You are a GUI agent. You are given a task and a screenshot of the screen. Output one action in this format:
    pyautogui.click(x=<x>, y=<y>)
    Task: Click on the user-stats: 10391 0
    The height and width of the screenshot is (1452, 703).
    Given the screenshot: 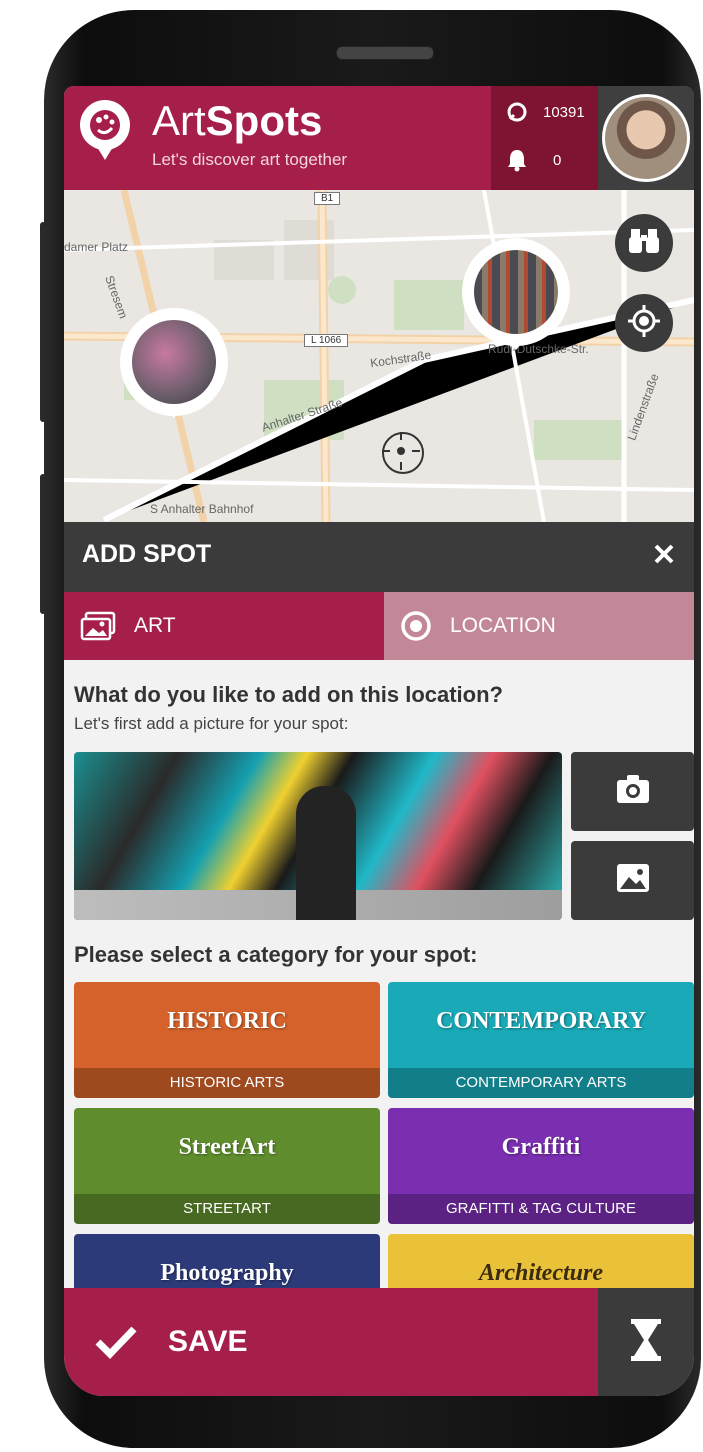 What is the action you would take?
    pyautogui.click(x=544, y=138)
    